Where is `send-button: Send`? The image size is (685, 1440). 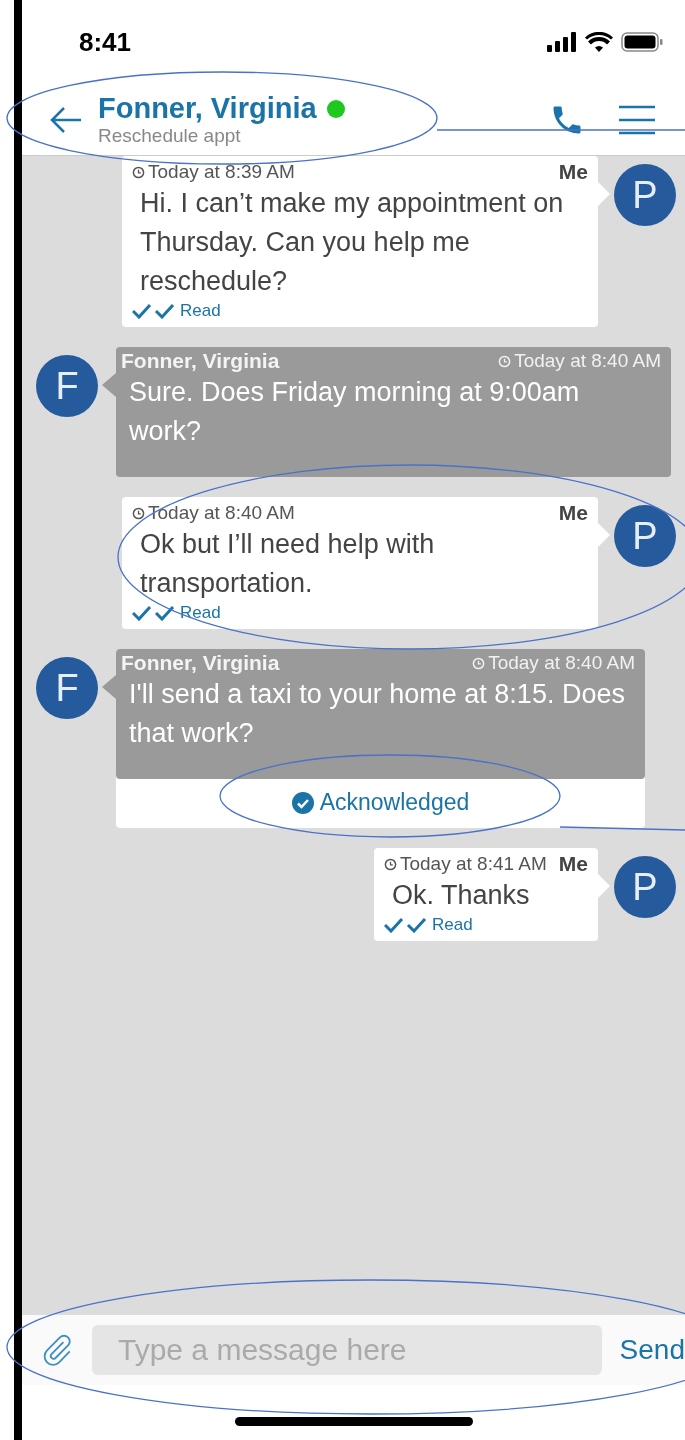
send-button: Send is located at coordinates (652, 1350).